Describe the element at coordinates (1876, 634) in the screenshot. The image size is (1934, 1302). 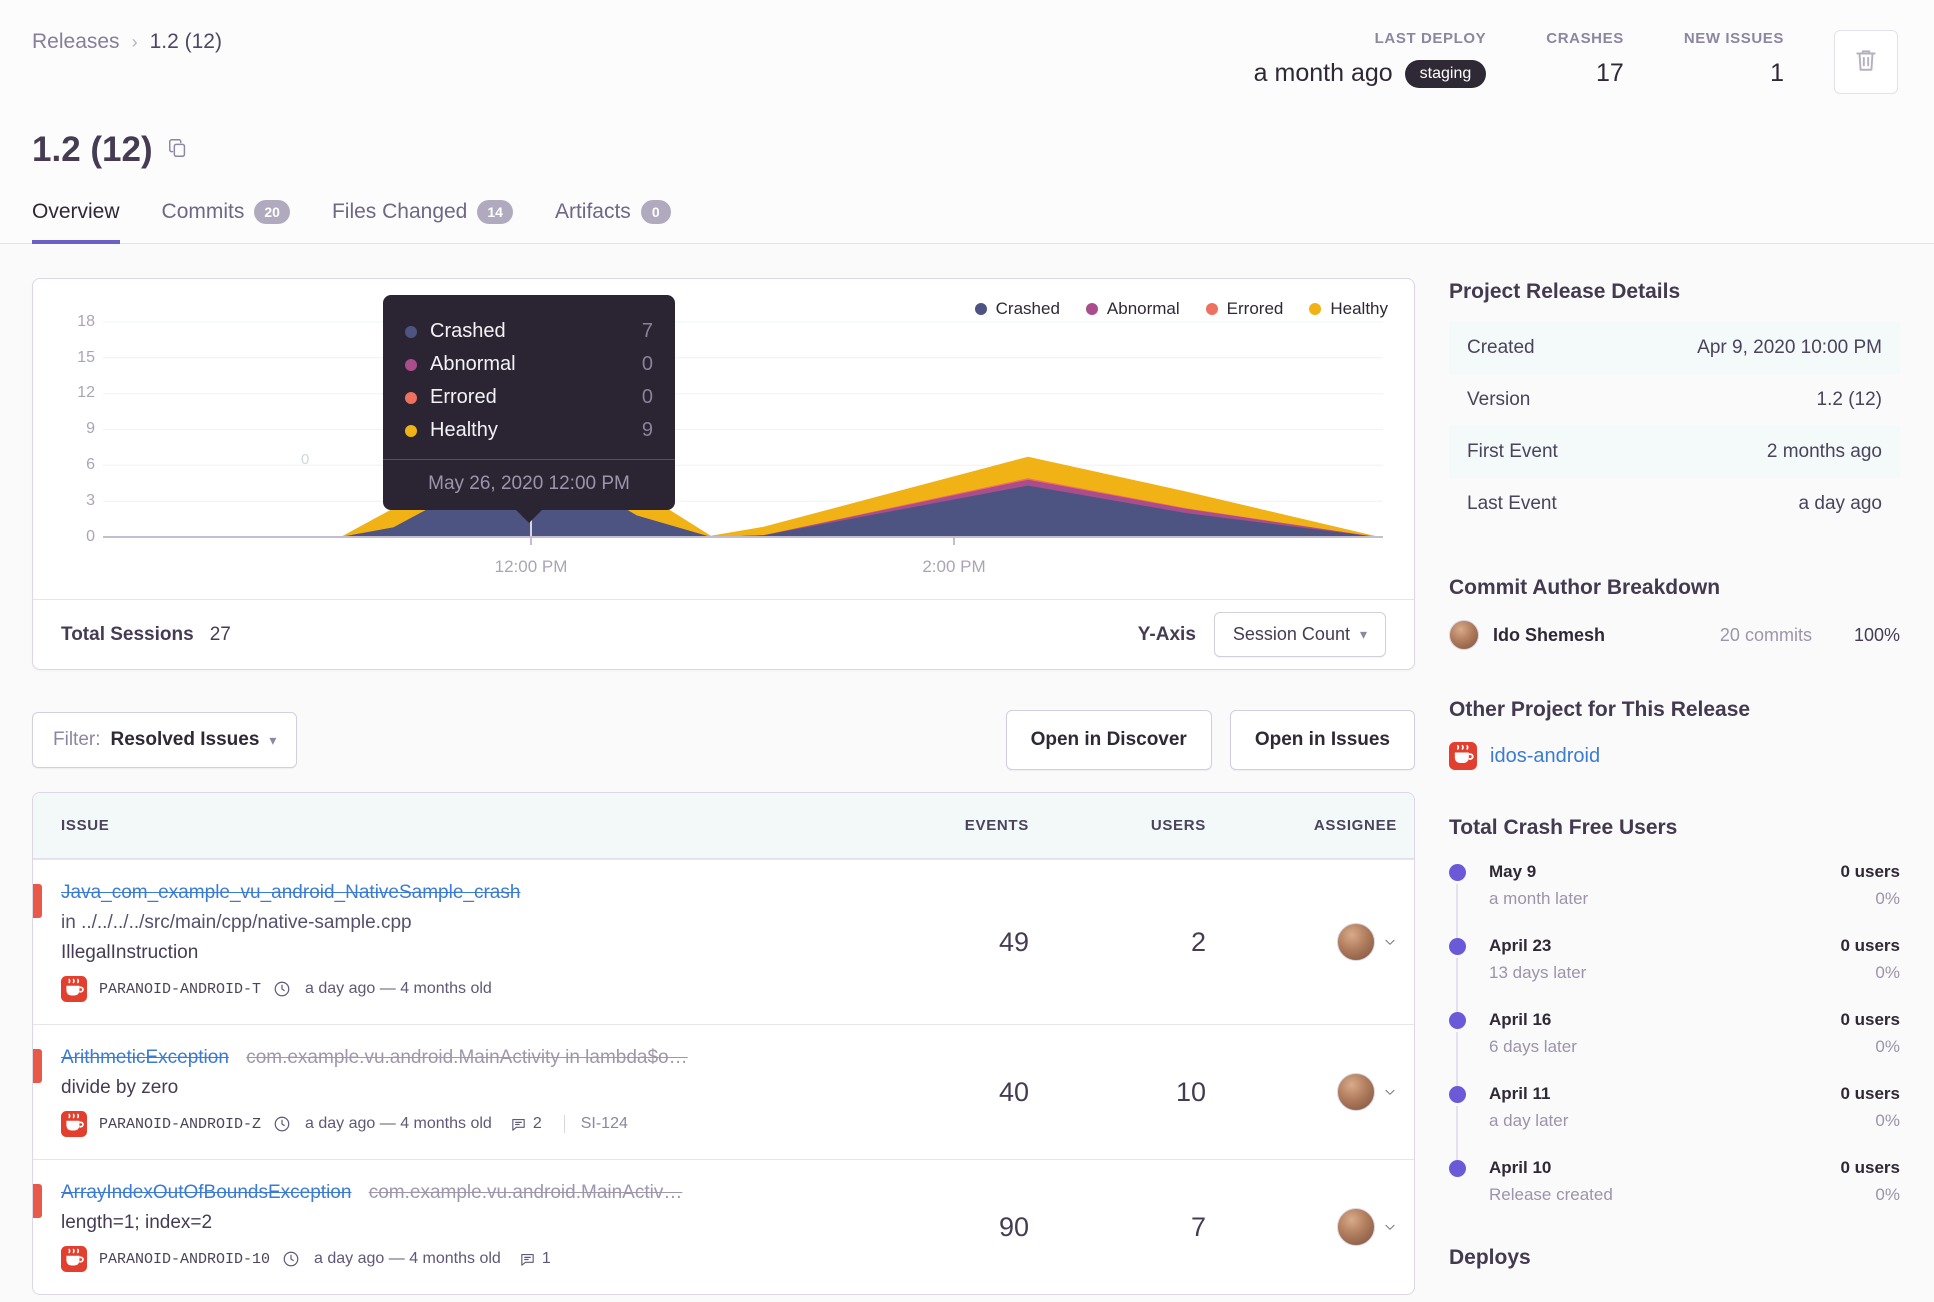
I see `author-percent: 100%` at that location.